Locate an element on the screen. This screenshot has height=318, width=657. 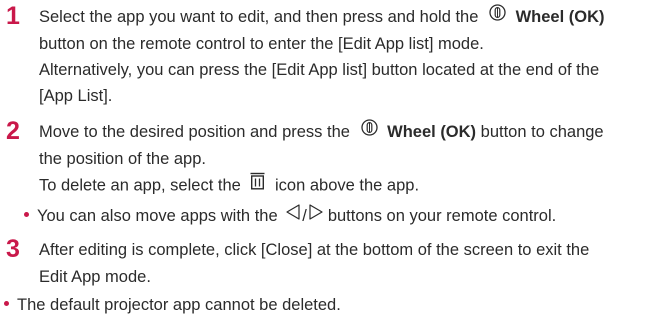
step-1-line-4: [App List]. is located at coordinates (76, 96).